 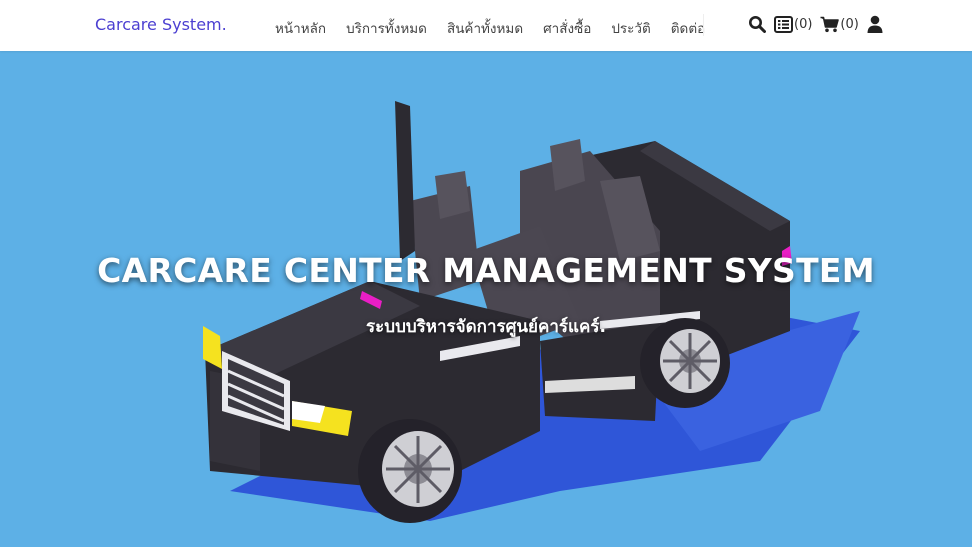 I want to click on cart-icon, so click(x=830, y=24).